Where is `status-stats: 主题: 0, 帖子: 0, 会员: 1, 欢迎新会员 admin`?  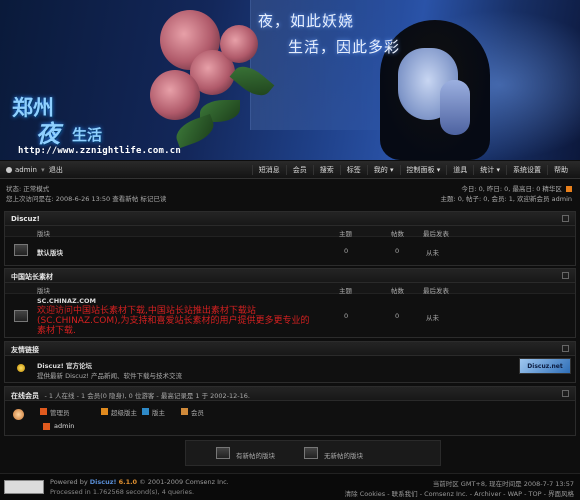
status-stats: 主题: 0, 帖子: 0, 会员: 1, 欢迎新会员 admin is located at coordinates (506, 199).